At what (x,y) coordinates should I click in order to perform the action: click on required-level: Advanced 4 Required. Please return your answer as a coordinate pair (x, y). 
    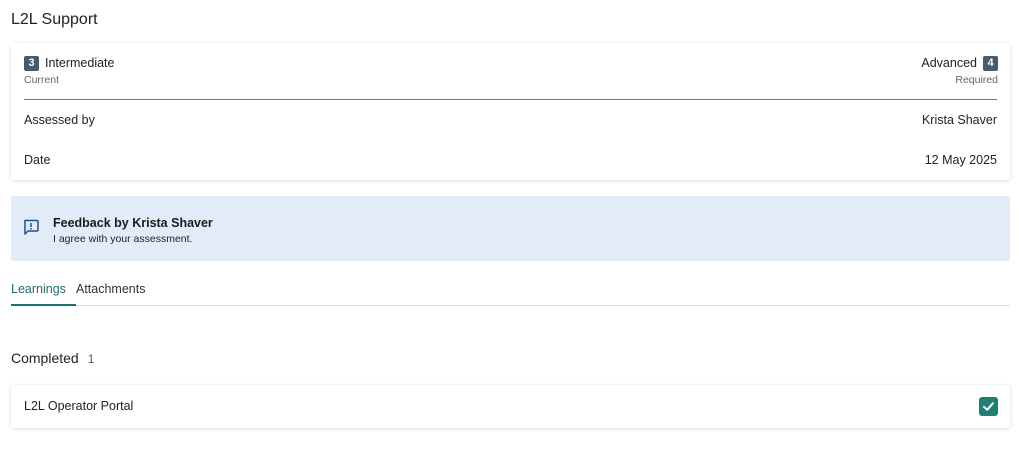
    Looking at the image, I should click on (959, 70).